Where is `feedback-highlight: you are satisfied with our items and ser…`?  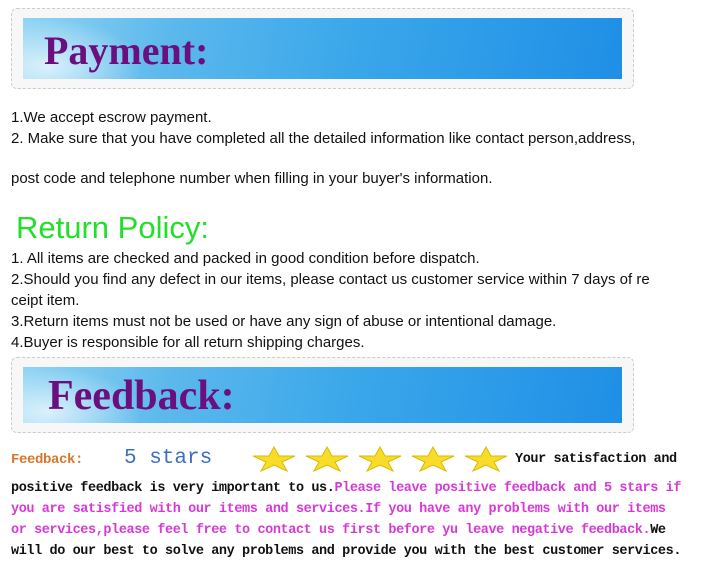
feedback-highlight: you are satisfied with our items and ser… is located at coordinates (338, 509).